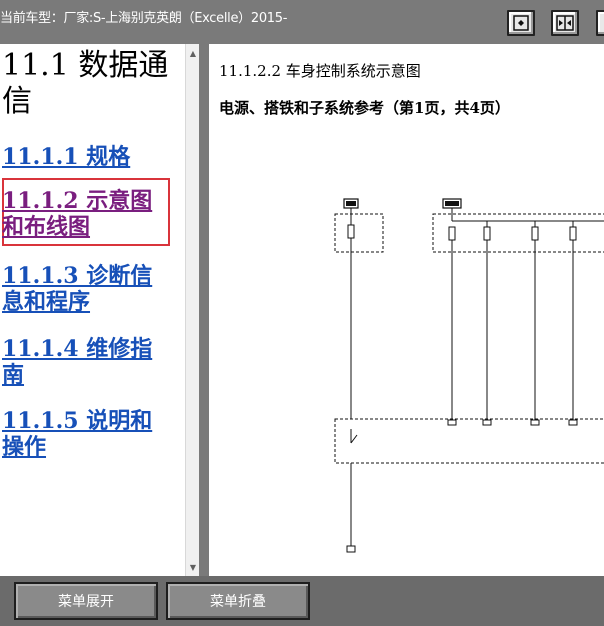  I want to click on bottom-bar: 菜单展开 菜单折叠, so click(302, 601).